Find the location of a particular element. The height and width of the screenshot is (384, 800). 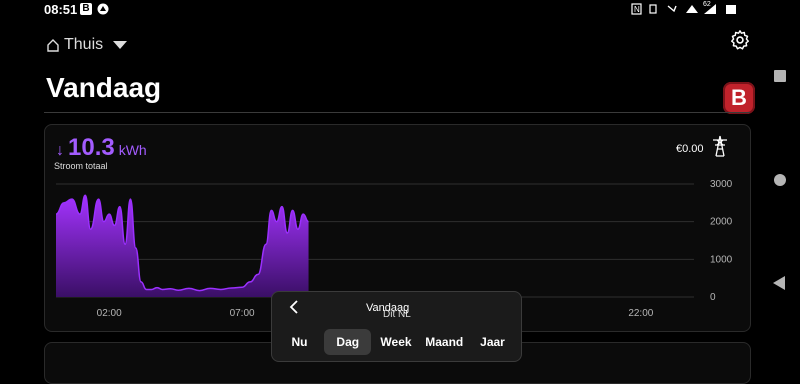

house-icon is located at coordinates (53, 45).